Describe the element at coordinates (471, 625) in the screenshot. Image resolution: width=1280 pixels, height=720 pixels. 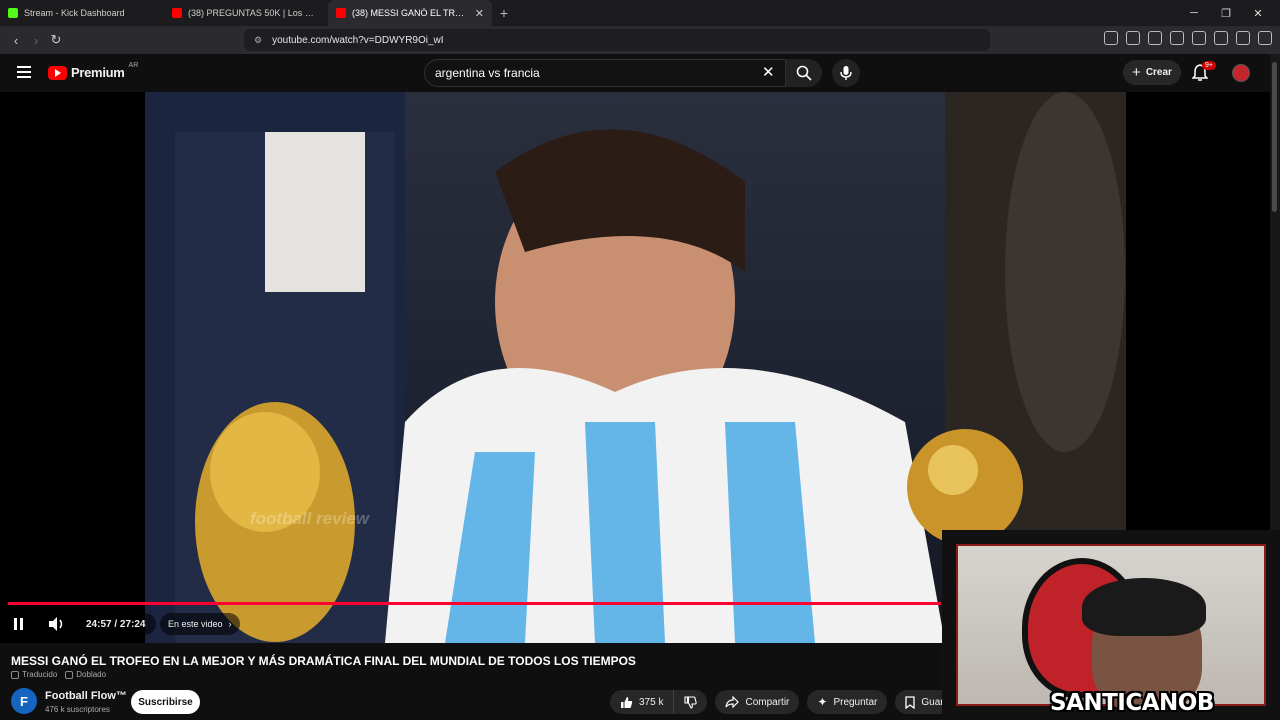
I see `player-controls: 24:57 / 27:24 En este video ›` at that location.